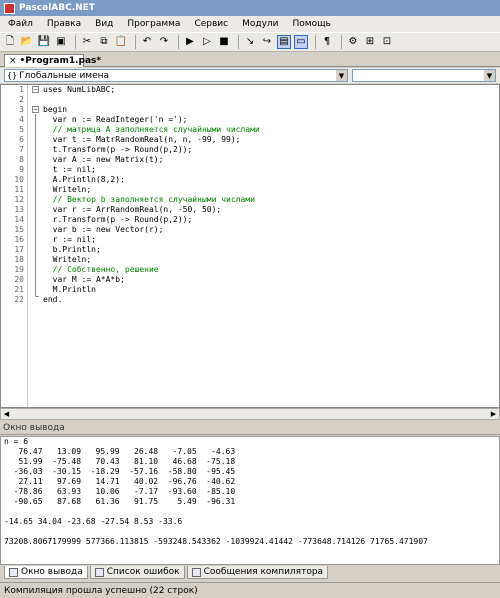 The height and width of the screenshot is (598, 500). Describe the element at coordinates (16, 441) in the screenshot. I see `output-line: n = 6` at that location.